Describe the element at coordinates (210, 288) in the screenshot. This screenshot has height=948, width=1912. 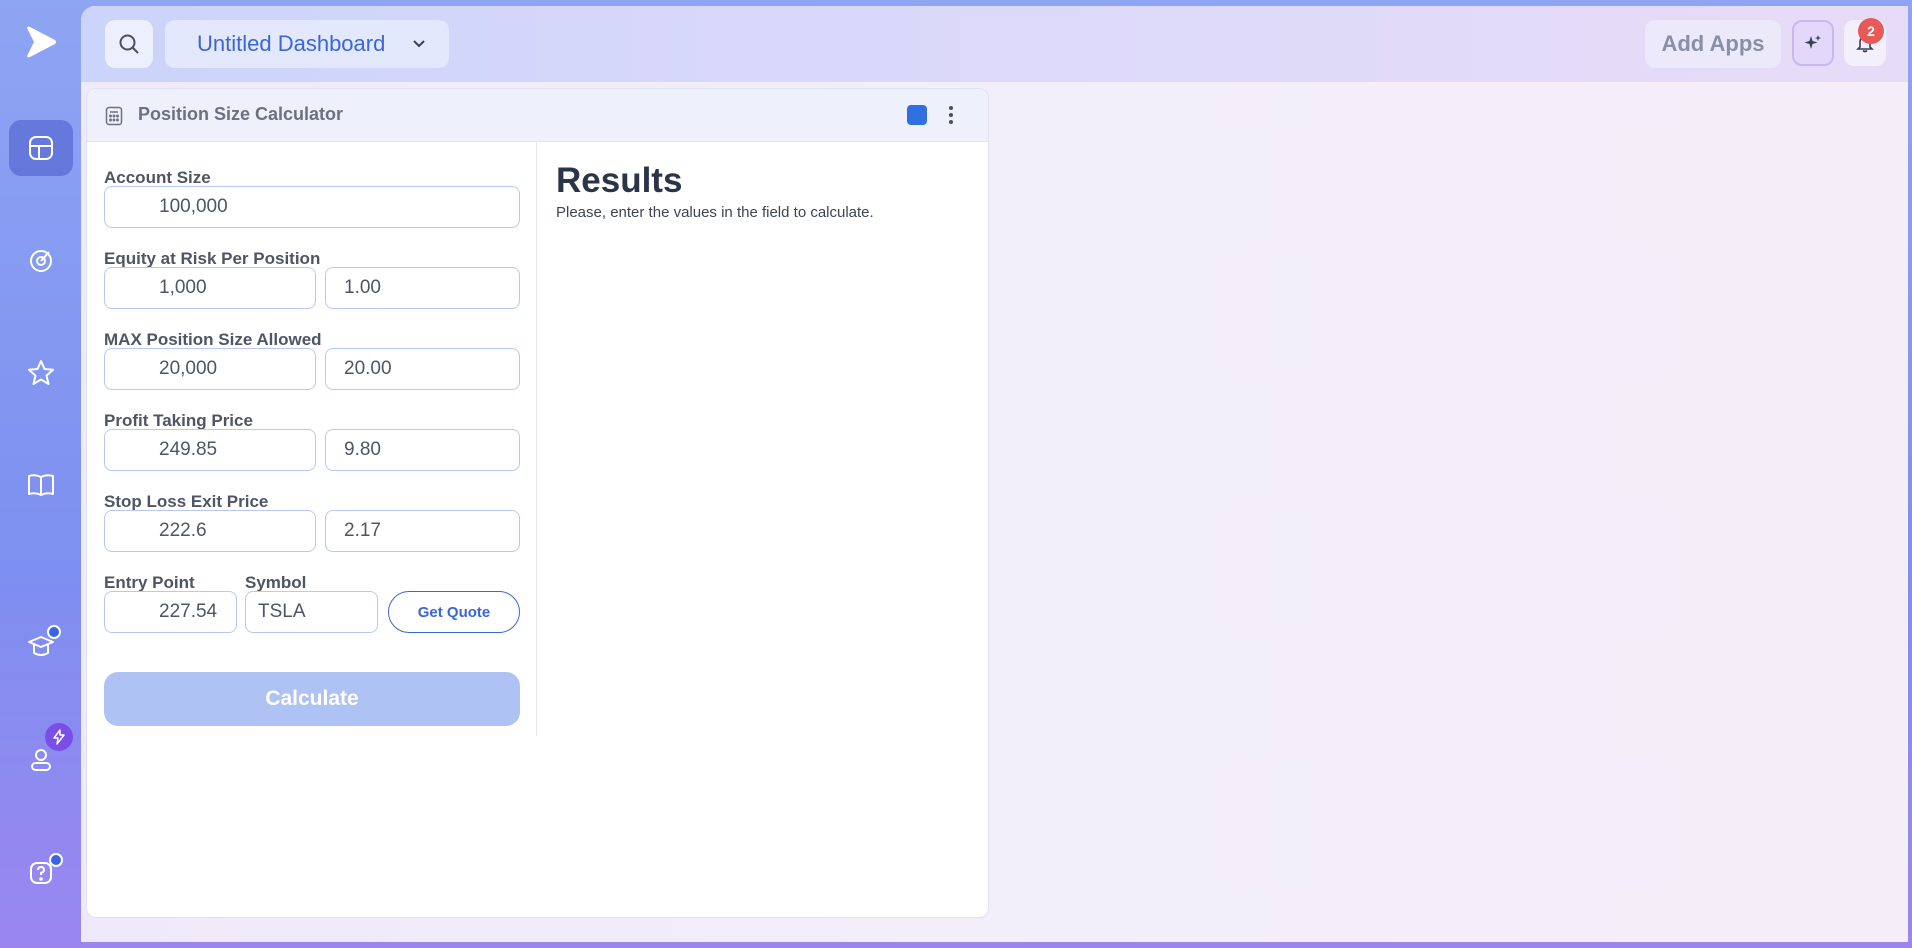
I see `equity-at-risk-amount-input: 1,000` at that location.